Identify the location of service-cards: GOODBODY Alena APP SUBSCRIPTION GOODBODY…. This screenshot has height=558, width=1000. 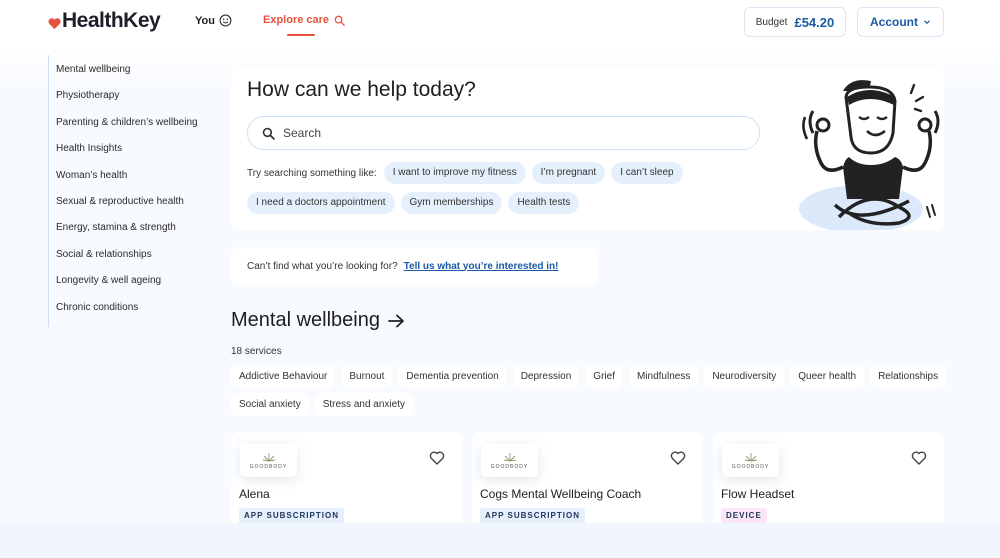
(587, 477).